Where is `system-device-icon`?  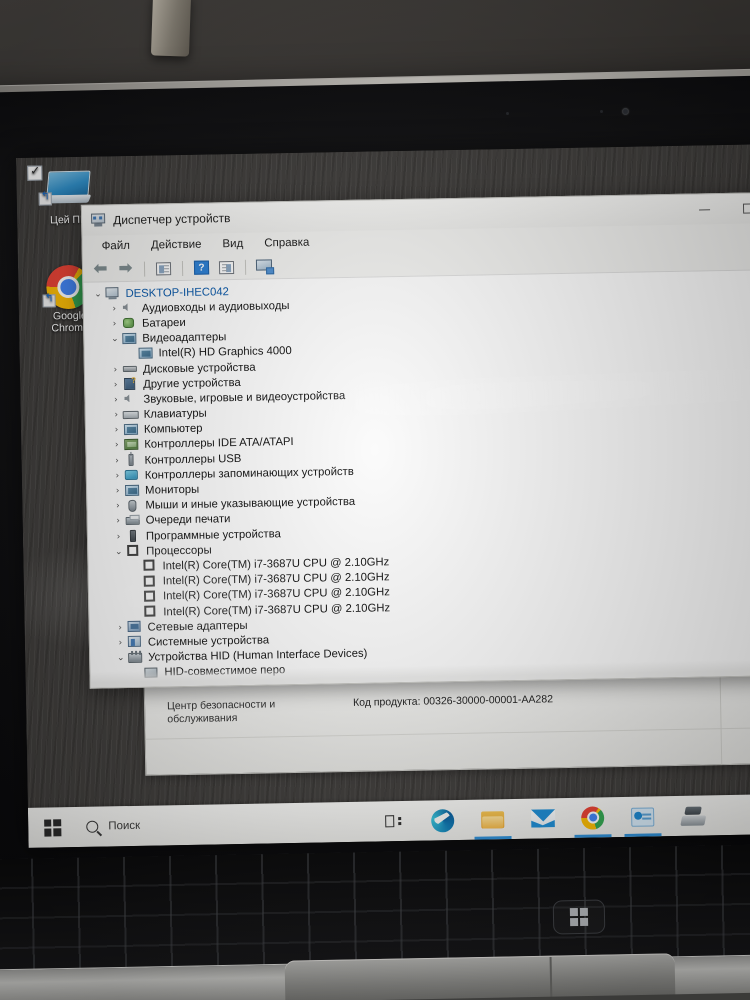 system-device-icon is located at coordinates (135, 642).